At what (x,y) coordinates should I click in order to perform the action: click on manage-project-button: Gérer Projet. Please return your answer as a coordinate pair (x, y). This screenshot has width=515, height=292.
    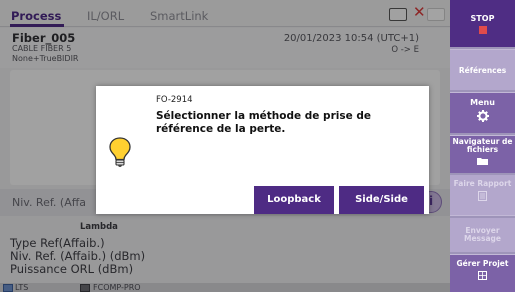
    Looking at the image, I should click on (482, 273).